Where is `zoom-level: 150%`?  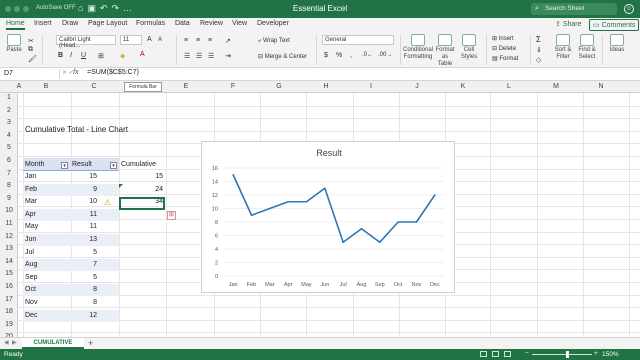 zoom-level: 150% is located at coordinates (610, 354).